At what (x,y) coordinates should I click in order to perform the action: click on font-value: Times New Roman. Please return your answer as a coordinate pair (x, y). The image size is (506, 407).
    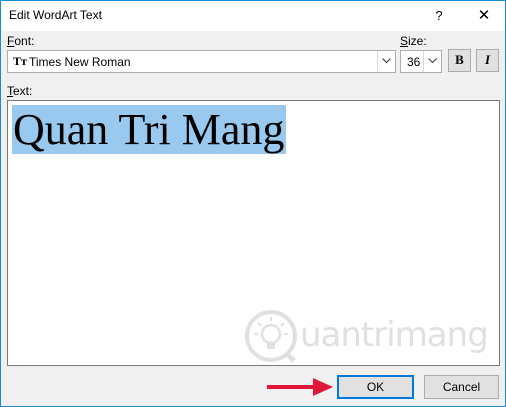
    Looking at the image, I should click on (80, 62).